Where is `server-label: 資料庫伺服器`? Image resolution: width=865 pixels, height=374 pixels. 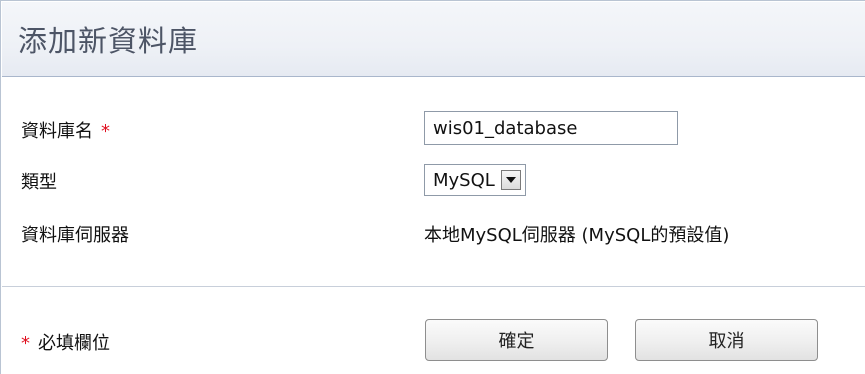
server-label: 資料庫伺服器 is located at coordinates (75, 235).